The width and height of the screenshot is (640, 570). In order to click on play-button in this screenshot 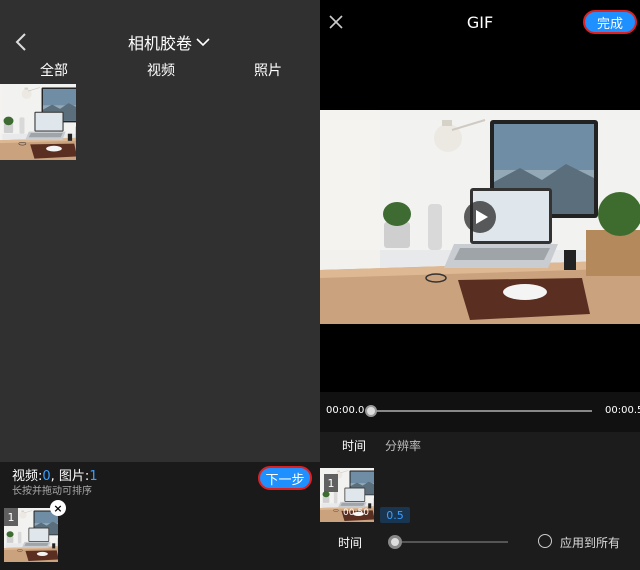, I will do `click(480, 217)`.